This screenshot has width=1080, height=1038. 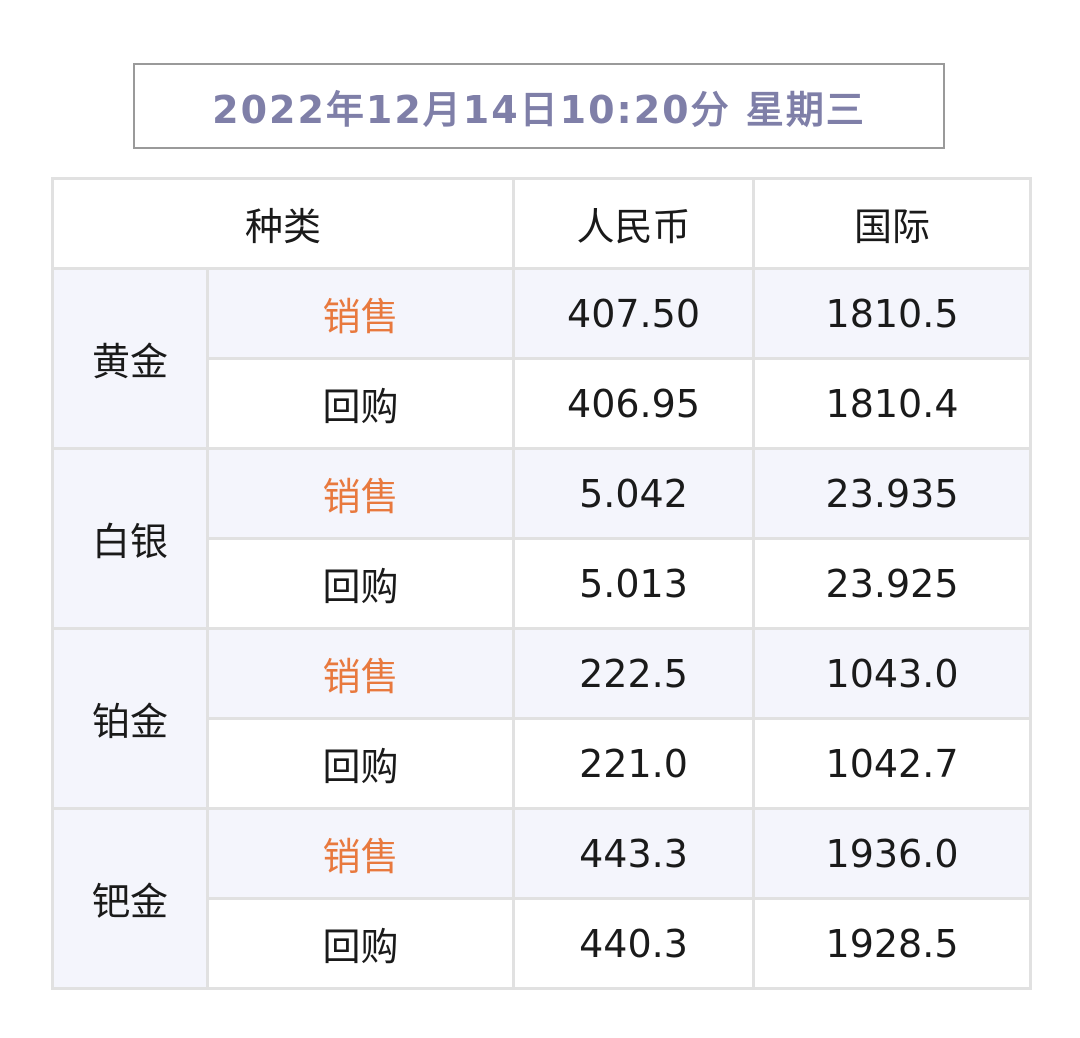 What do you see at coordinates (634, 493) in the screenshot?
I see `rmb-price: 5.042` at bounding box center [634, 493].